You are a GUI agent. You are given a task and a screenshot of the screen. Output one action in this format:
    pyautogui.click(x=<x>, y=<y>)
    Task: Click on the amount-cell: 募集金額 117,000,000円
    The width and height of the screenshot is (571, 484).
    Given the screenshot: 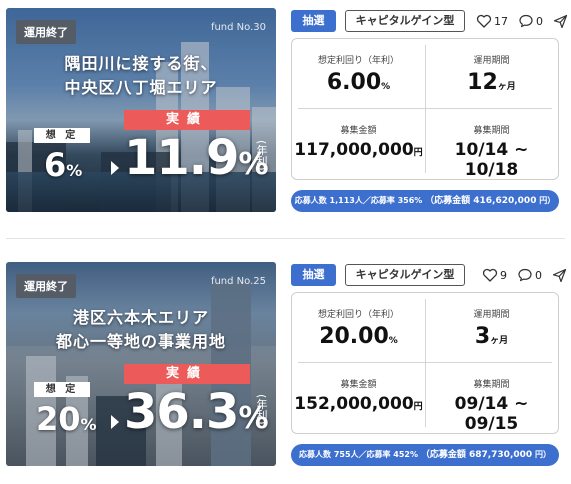 What is the action you would take?
    pyautogui.click(x=358, y=141)
    